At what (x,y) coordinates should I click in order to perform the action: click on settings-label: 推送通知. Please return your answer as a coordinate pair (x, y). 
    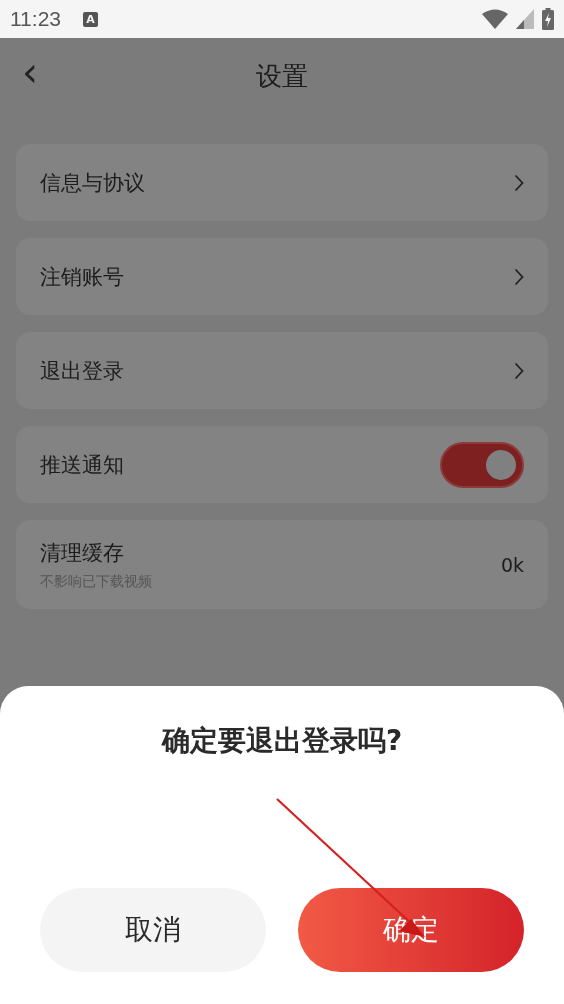
    Looking at the image, I should click on (82, 465).